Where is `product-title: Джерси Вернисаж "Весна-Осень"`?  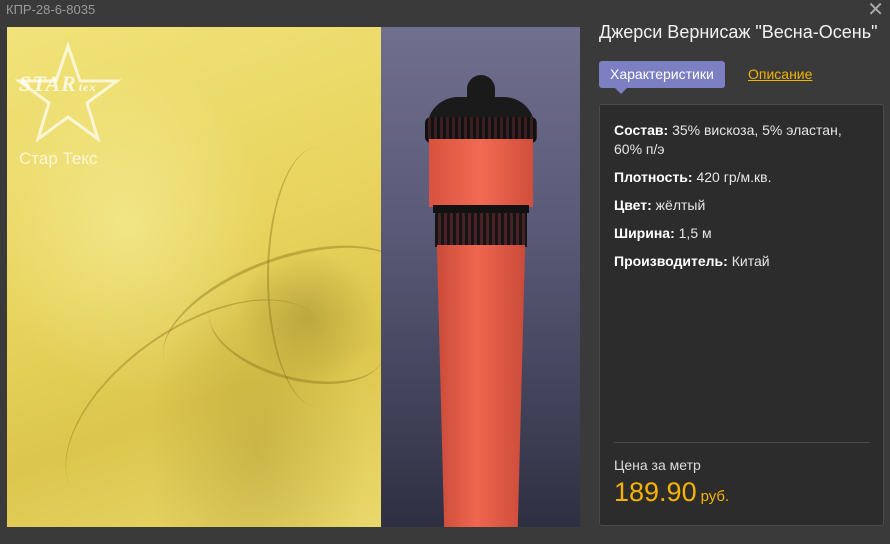
product-title: Джерси Вернисаж "Весна-Осень" is located at coordinates (738, 32).